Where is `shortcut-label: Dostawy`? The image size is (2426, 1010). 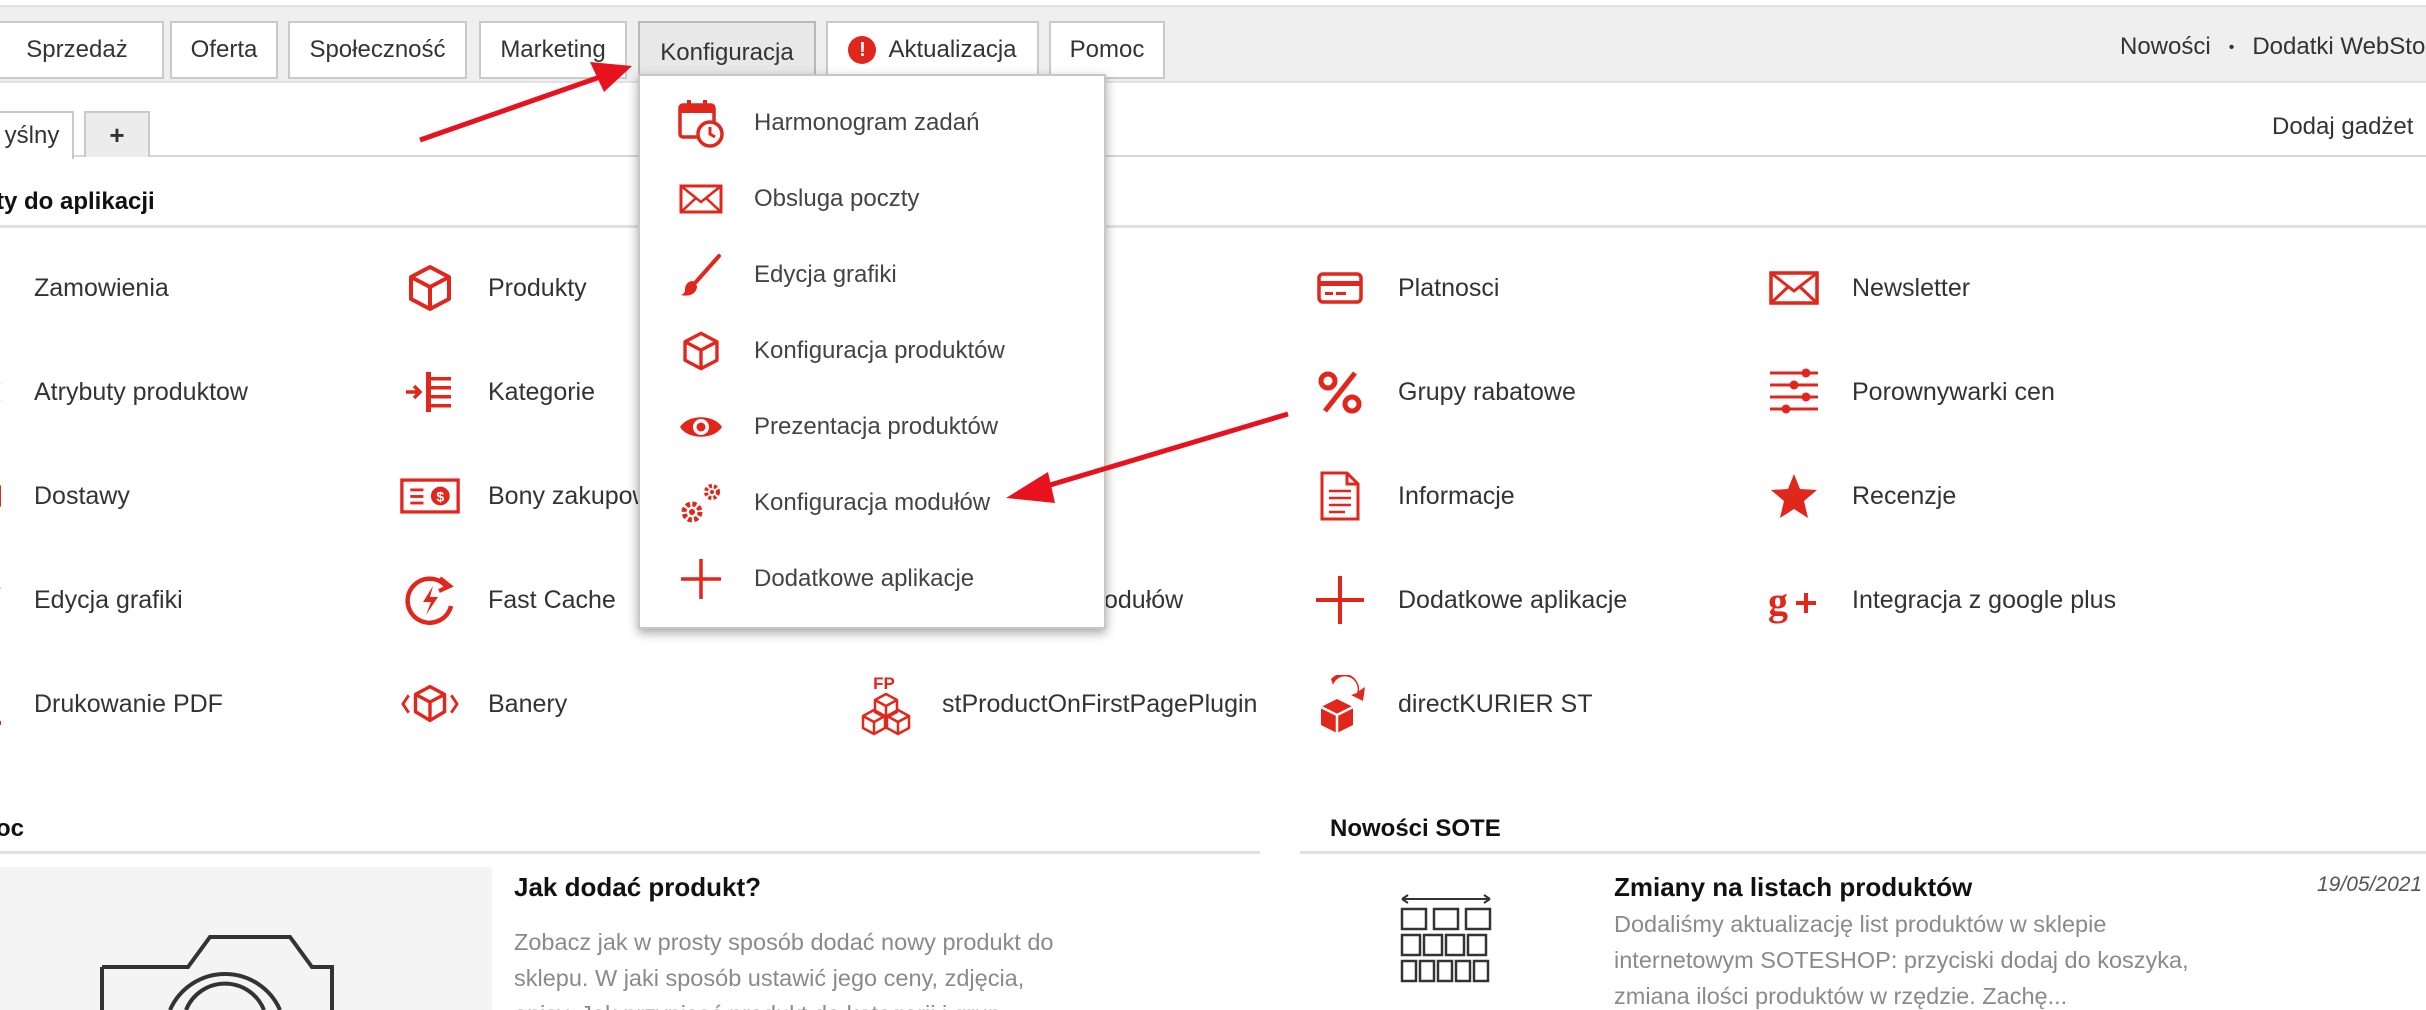
shortcut-label: Dostawy is located at coordinates (82, 495).